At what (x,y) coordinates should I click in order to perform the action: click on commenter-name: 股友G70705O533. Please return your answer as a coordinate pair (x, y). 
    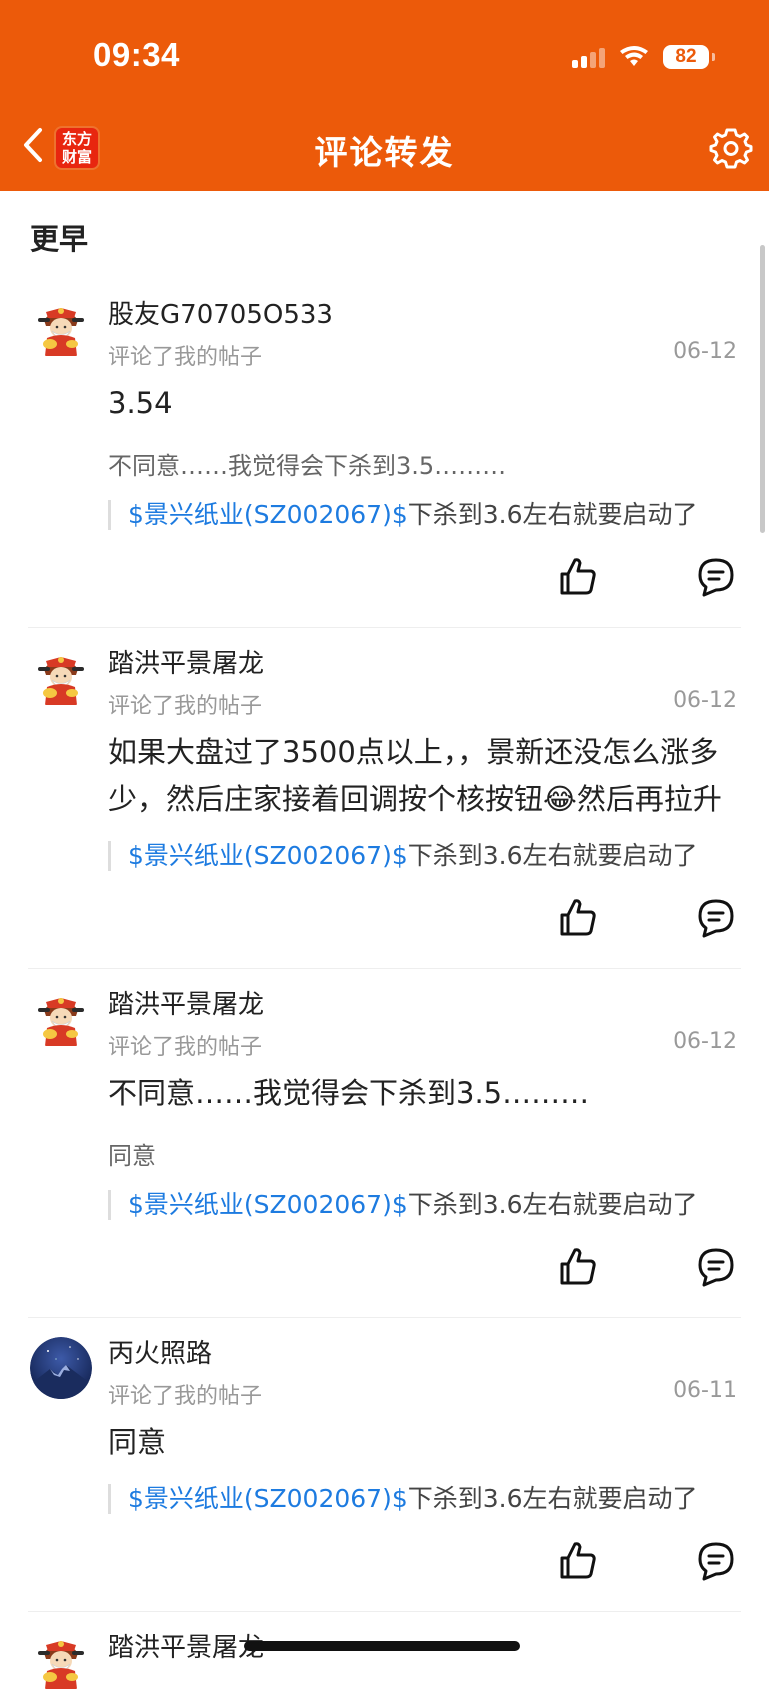
    Looking at the image, I should click on (220, 312).